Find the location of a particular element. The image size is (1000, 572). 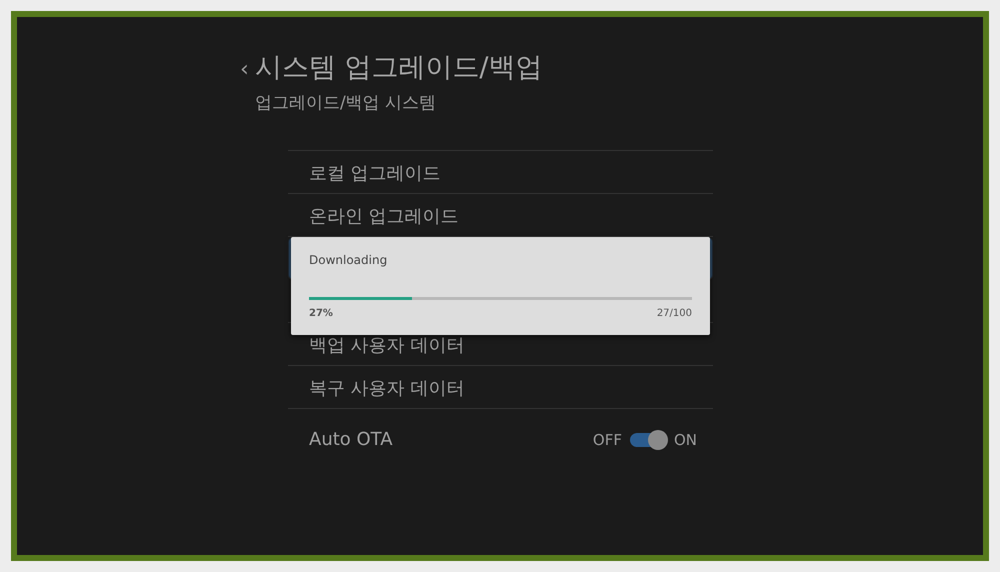

menu-item: 로컬 업그레이드 is located at coordinates (500, 172).